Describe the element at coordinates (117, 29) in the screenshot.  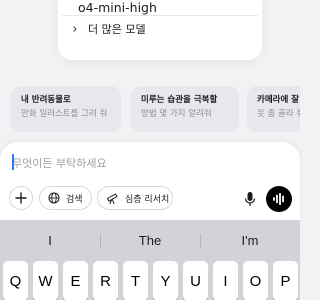
I see `more-models-label: 더 많은 모델` at that location.